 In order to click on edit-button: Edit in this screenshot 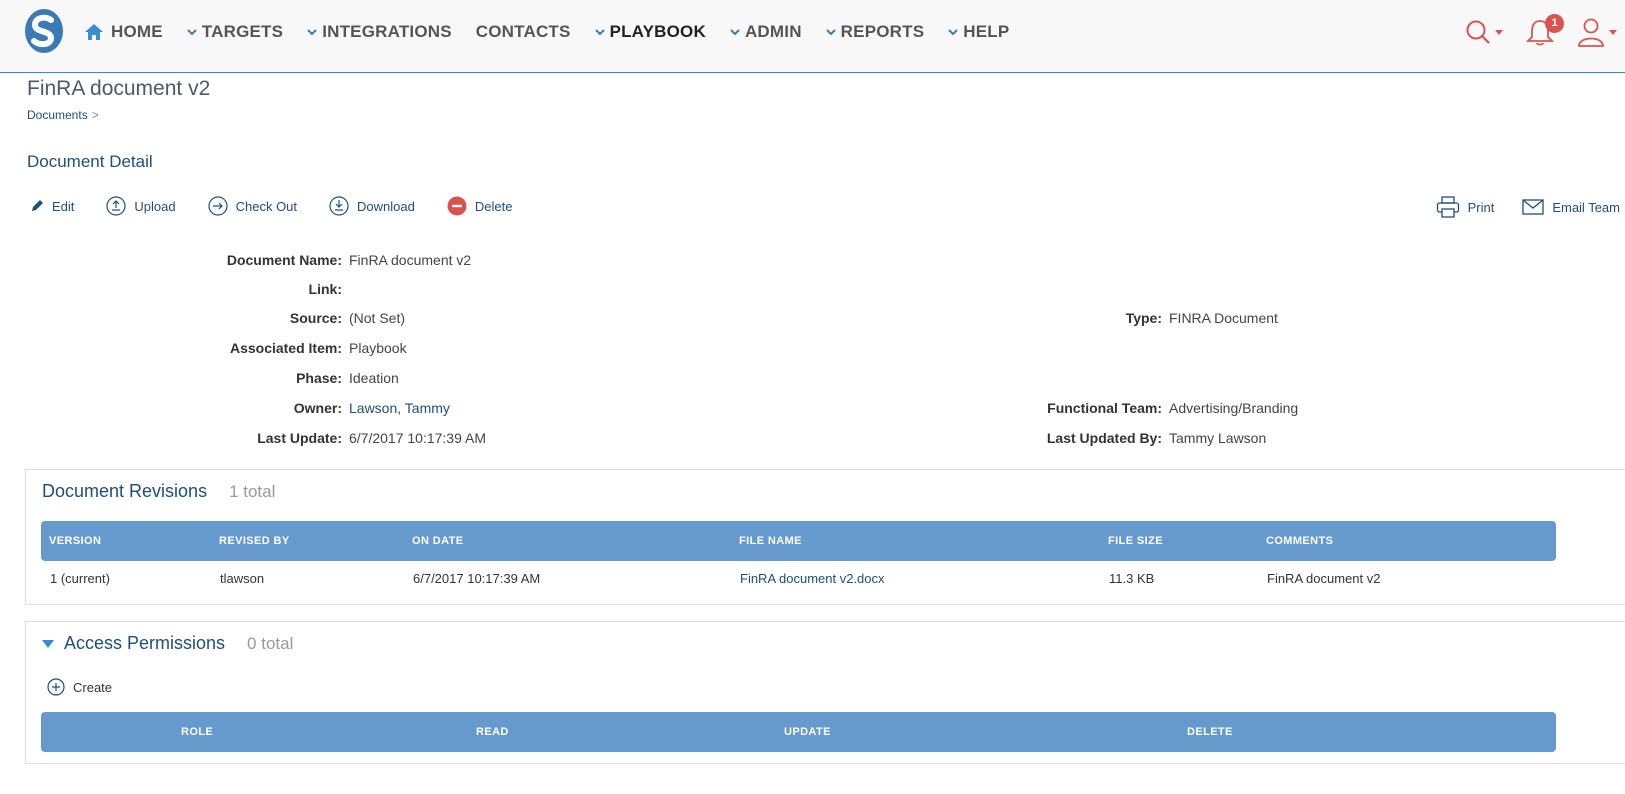, I will do `click(52, 206)`.